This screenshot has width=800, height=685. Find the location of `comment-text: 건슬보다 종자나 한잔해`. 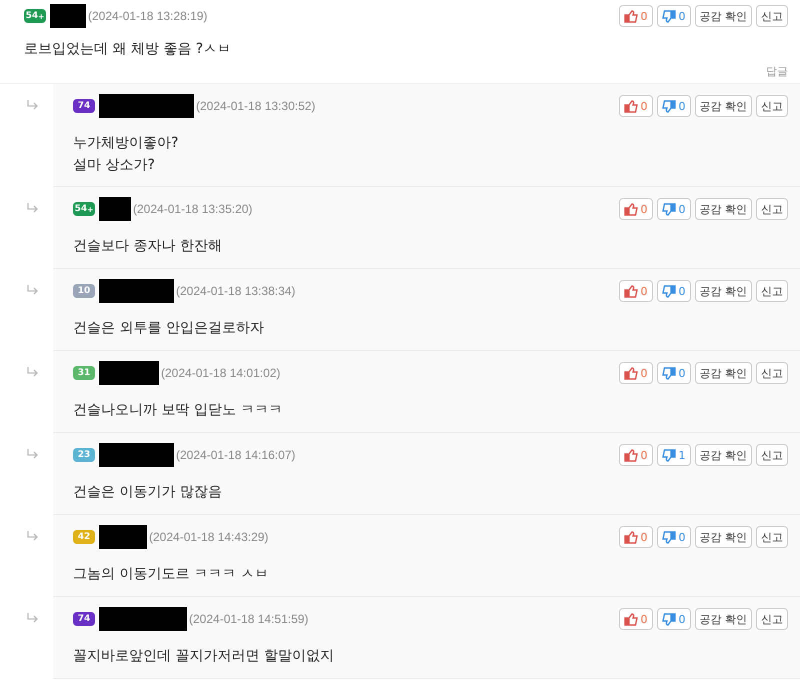

comment-text: 건슬보다 종자나 한잔해 is located at coordinates (148, 246).